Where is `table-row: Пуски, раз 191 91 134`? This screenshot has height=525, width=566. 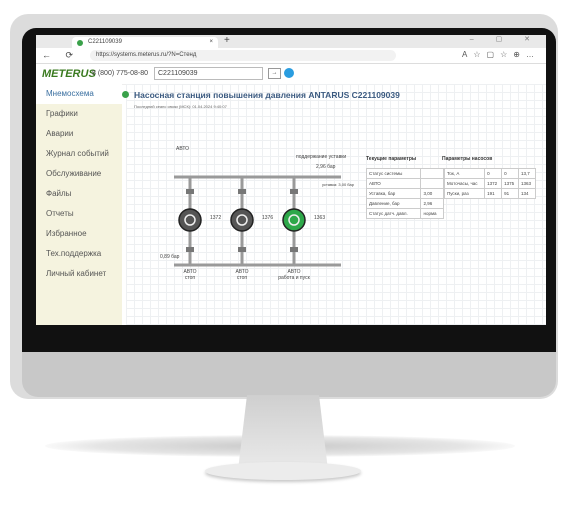
table-row: Пуски, раз 191 91 134 is located at coordinates (489, 193).